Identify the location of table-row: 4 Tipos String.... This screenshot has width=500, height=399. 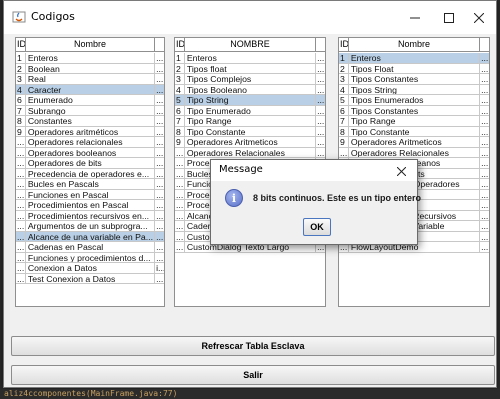
(414, 89).